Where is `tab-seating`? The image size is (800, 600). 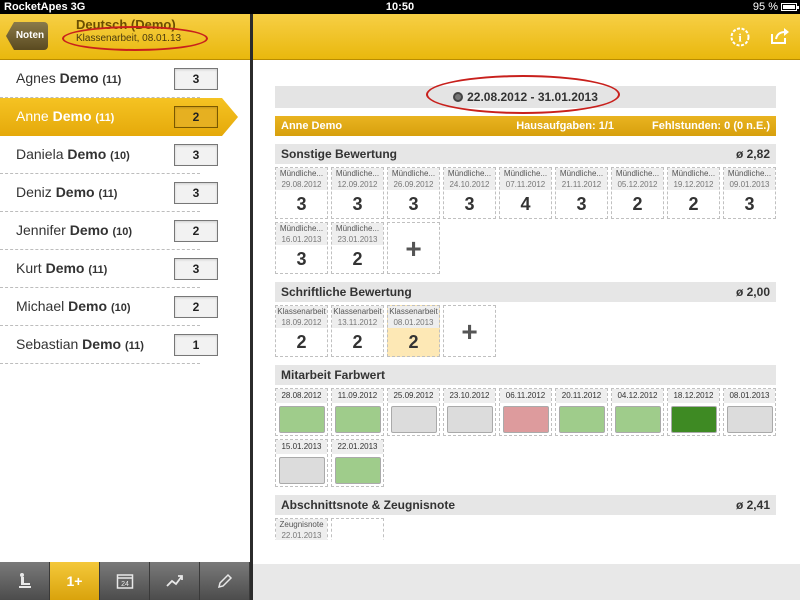
tab-seating is located at coordinates (25, 581).